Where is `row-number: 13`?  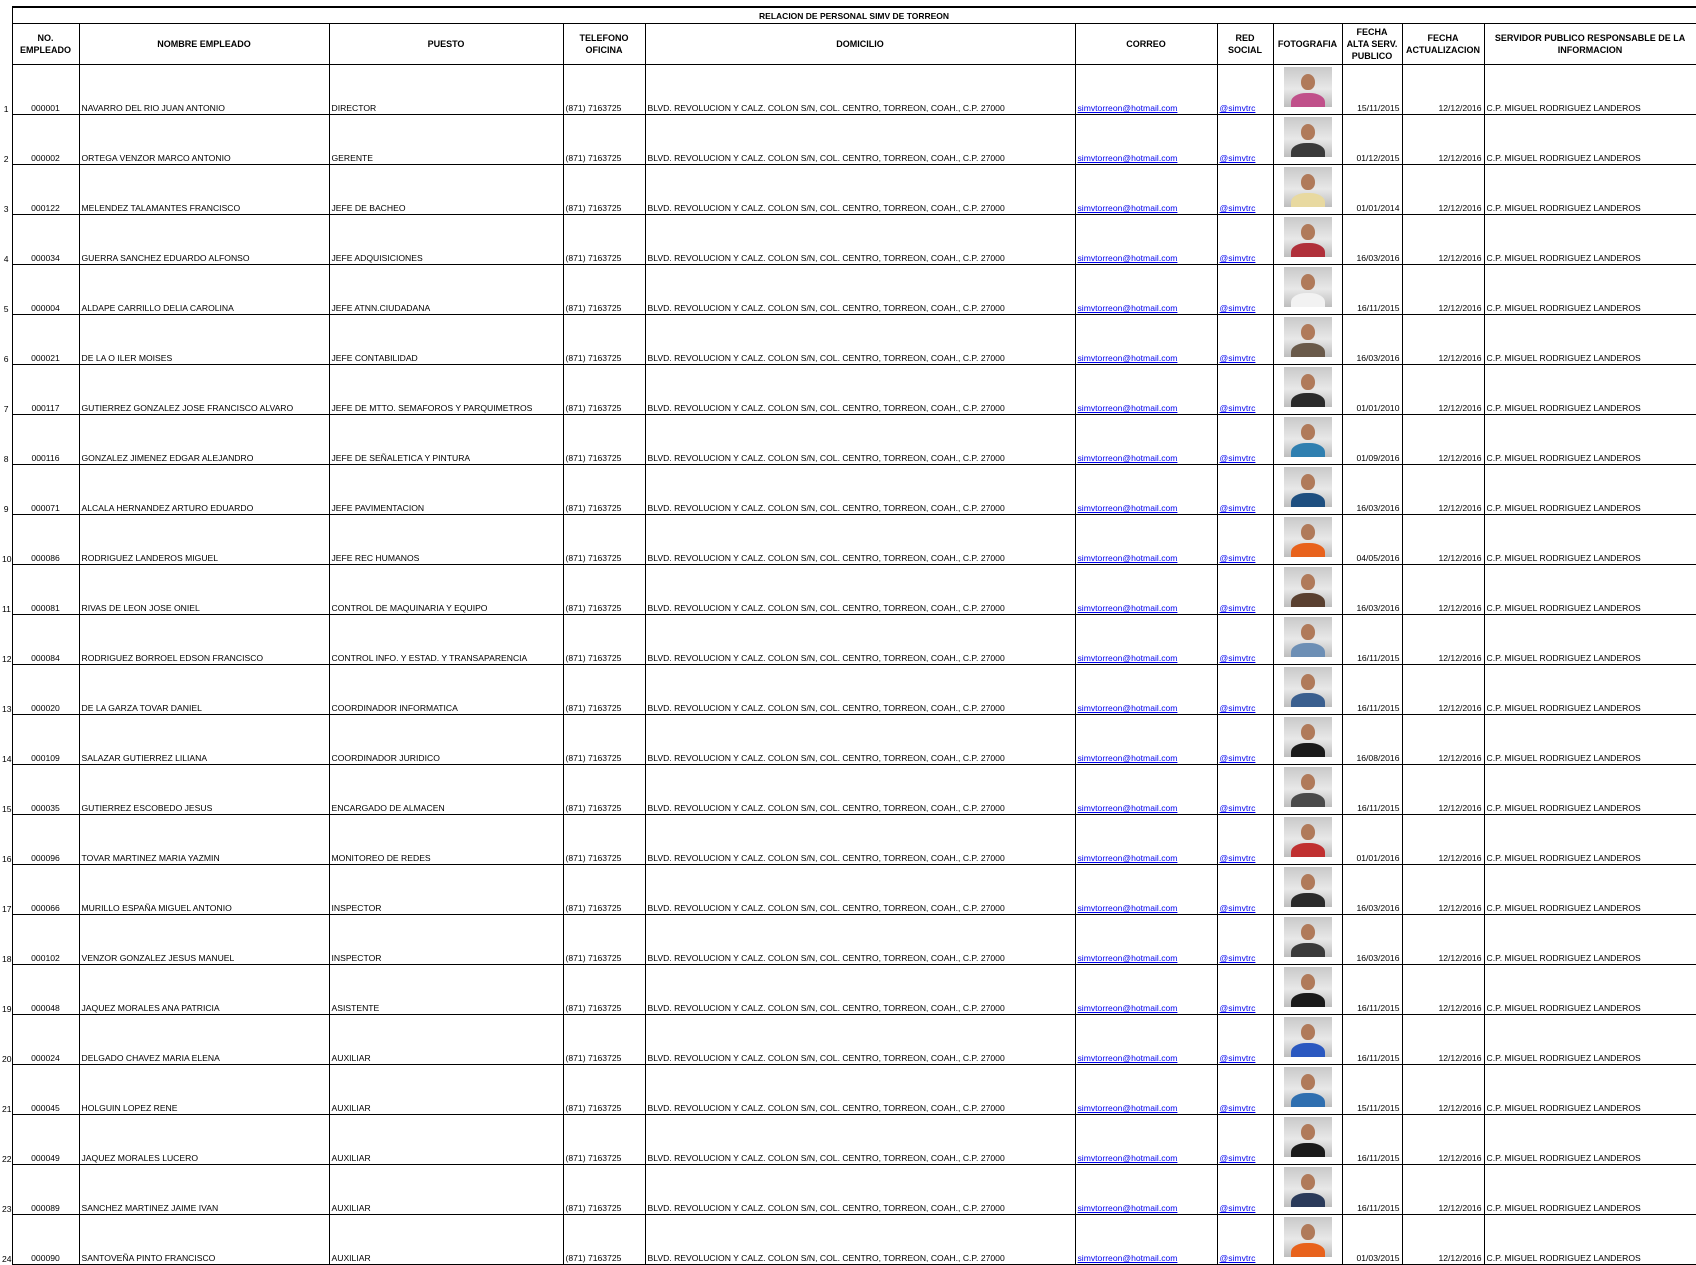
row-number: 13 is located at coordinates (6, 689).